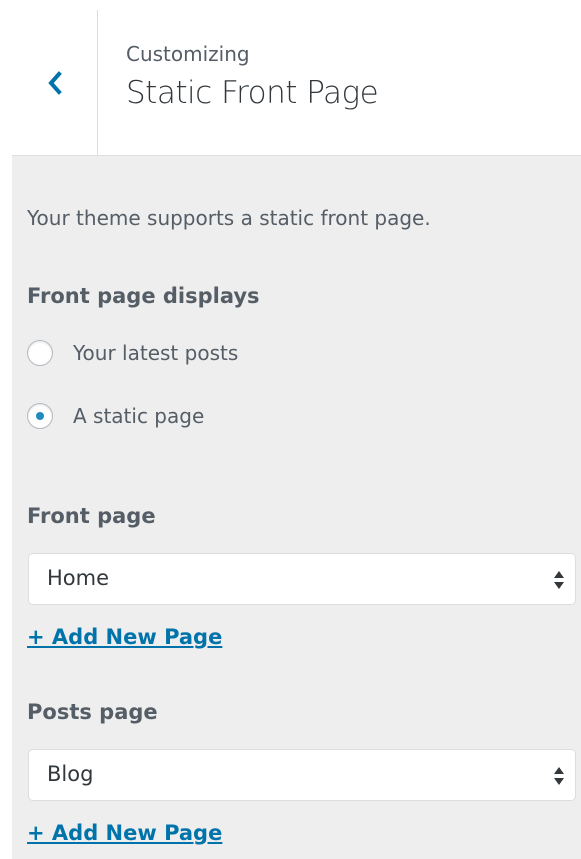  I want to click on radio-latest-posts: Your latest posts, so click(132, 353).